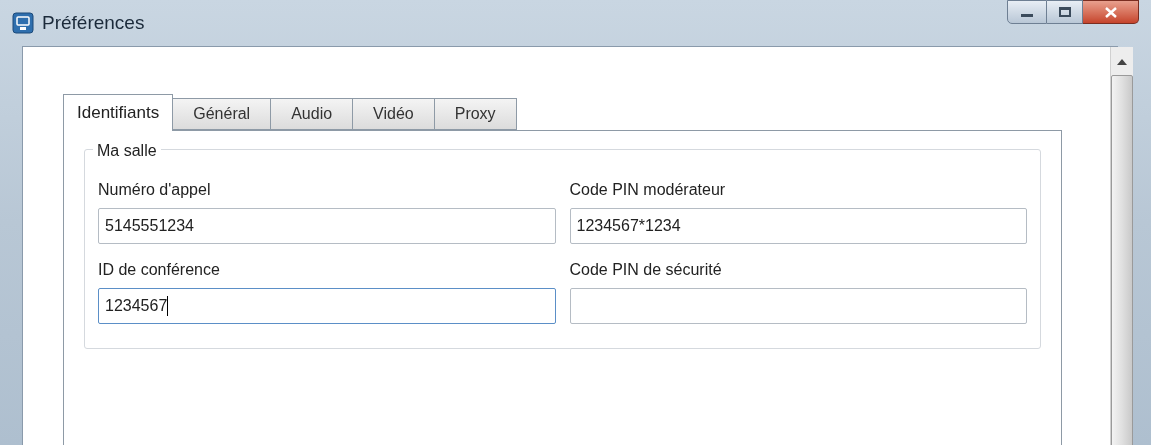  I want to click on tab: Général, so click(222, 114).